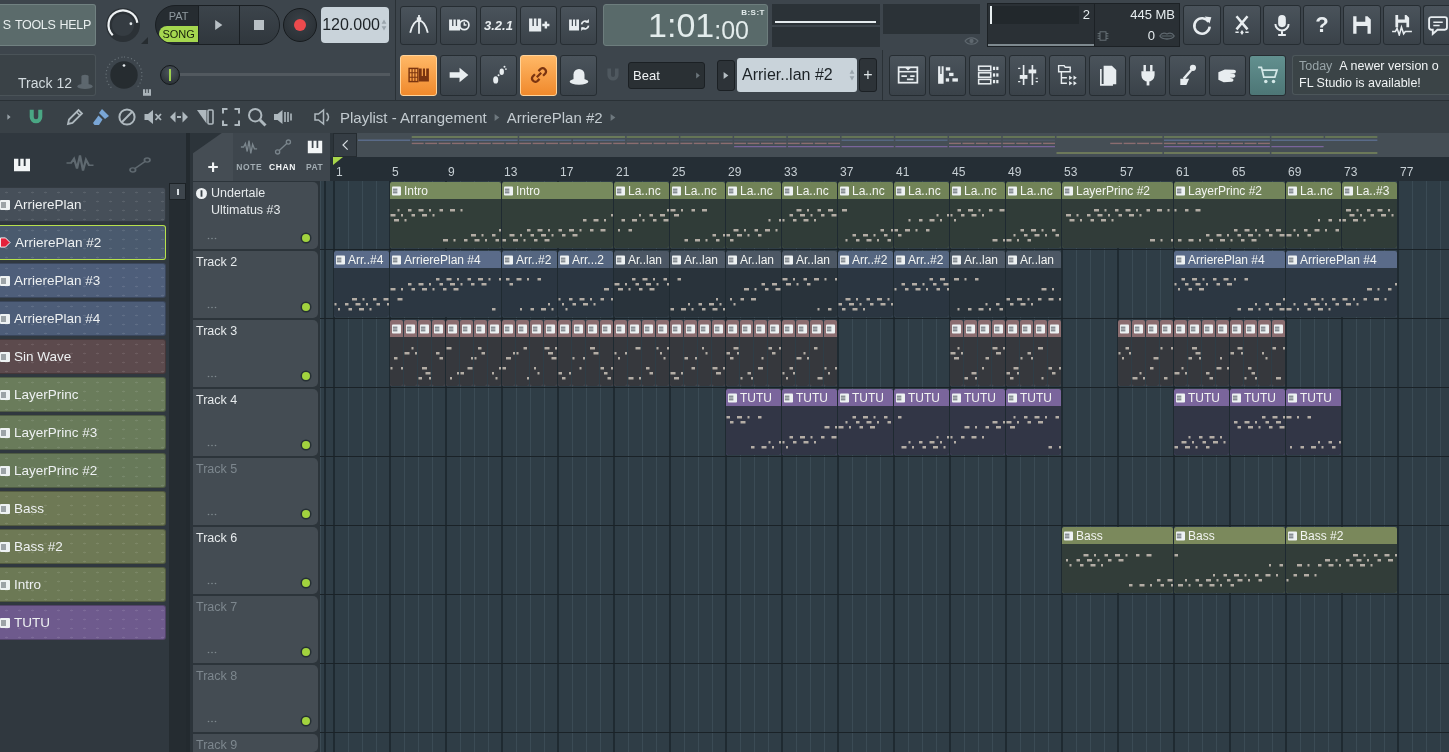 The image size is (1449, 752). What do you see at coordinates (889, 169) in the screenshot?
I see `timeline-ruler: 1 5 9 13 17 21 25 29 33 37 41 45 49 53 57 61 65 69 73 77` at bounding box center [889, 169].